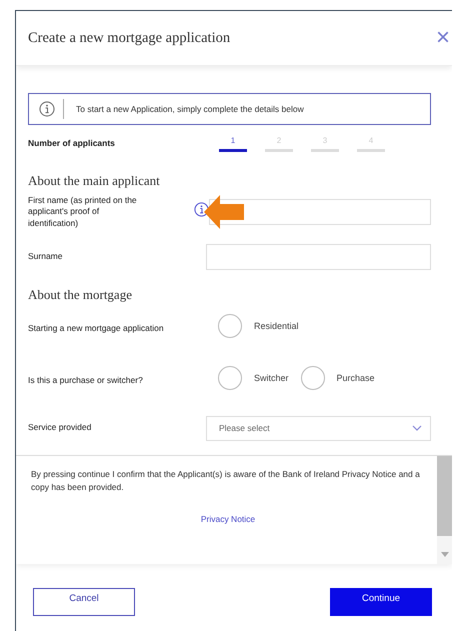  What do you see at coordinates (129, 38) in the screenshot?
I see `dialog-title: Create a new mortgage application` at bounding box center [129, 38].